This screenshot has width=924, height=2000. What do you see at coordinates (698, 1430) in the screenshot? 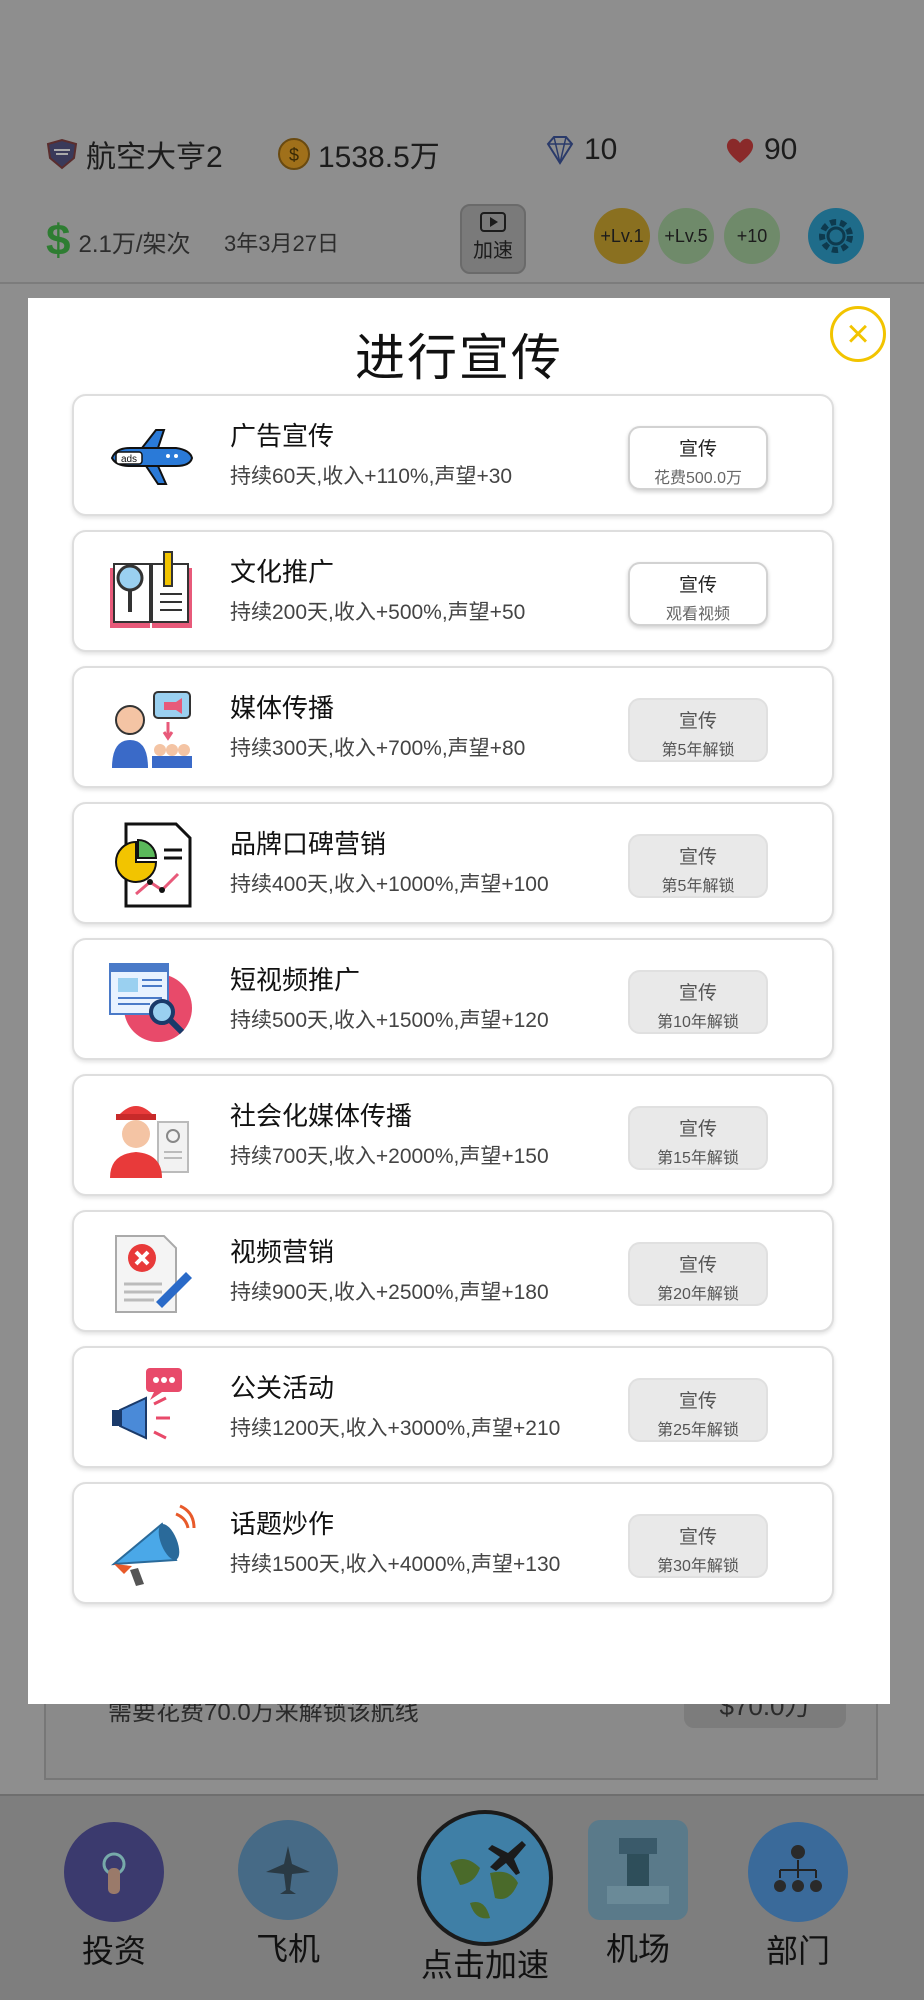
I see `unlock-requirement: 第25年解锁` at bounding box center [698, 1430].